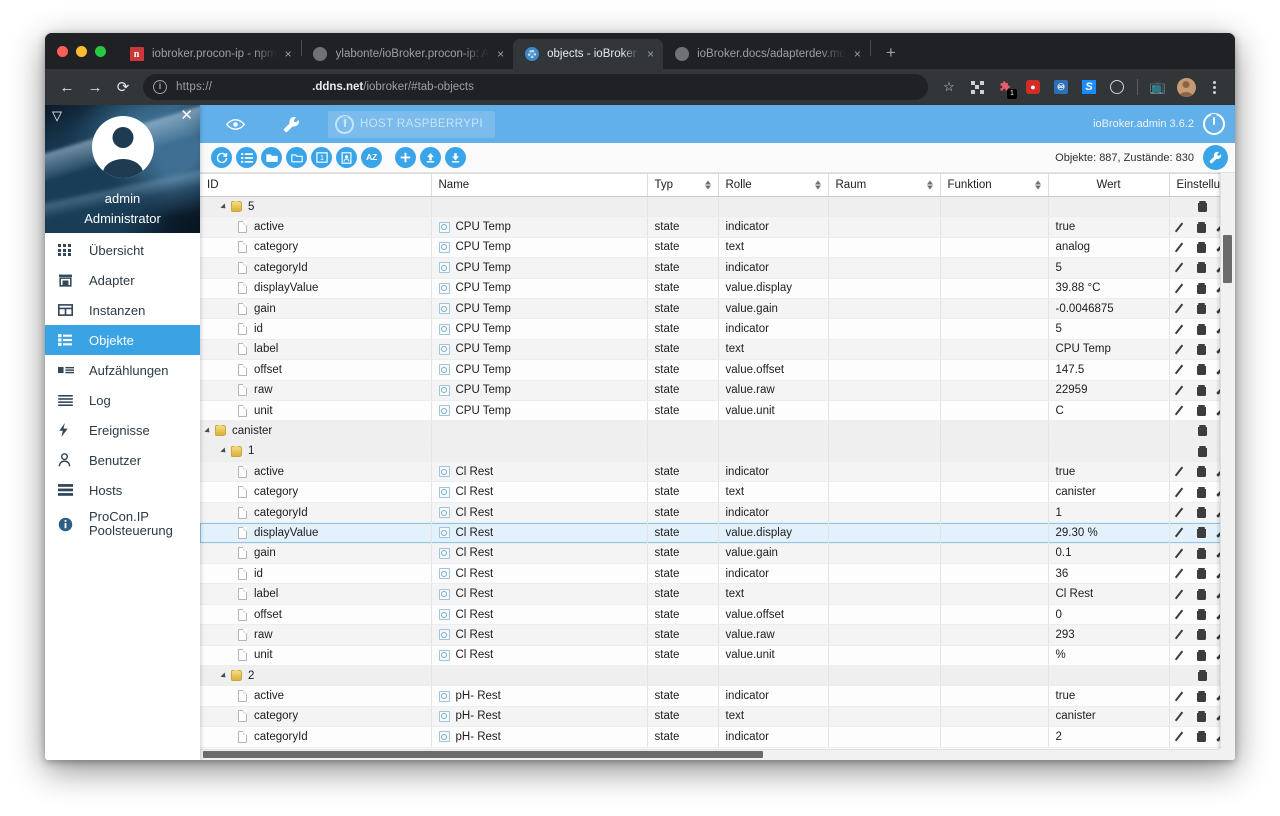  Describe the element at coordinates (122, 460) in the screenshot. I see `sidebar-item-benutzer: Benutzer` at that location.